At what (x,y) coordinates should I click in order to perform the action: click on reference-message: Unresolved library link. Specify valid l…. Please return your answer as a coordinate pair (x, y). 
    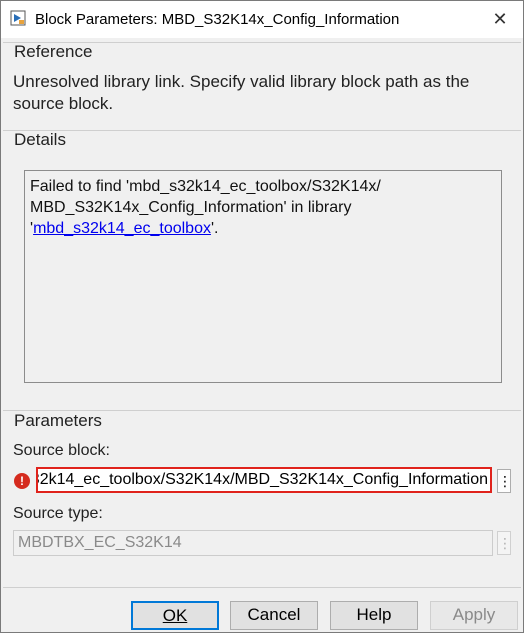
    Looking at the image, I should click on (241, 92).